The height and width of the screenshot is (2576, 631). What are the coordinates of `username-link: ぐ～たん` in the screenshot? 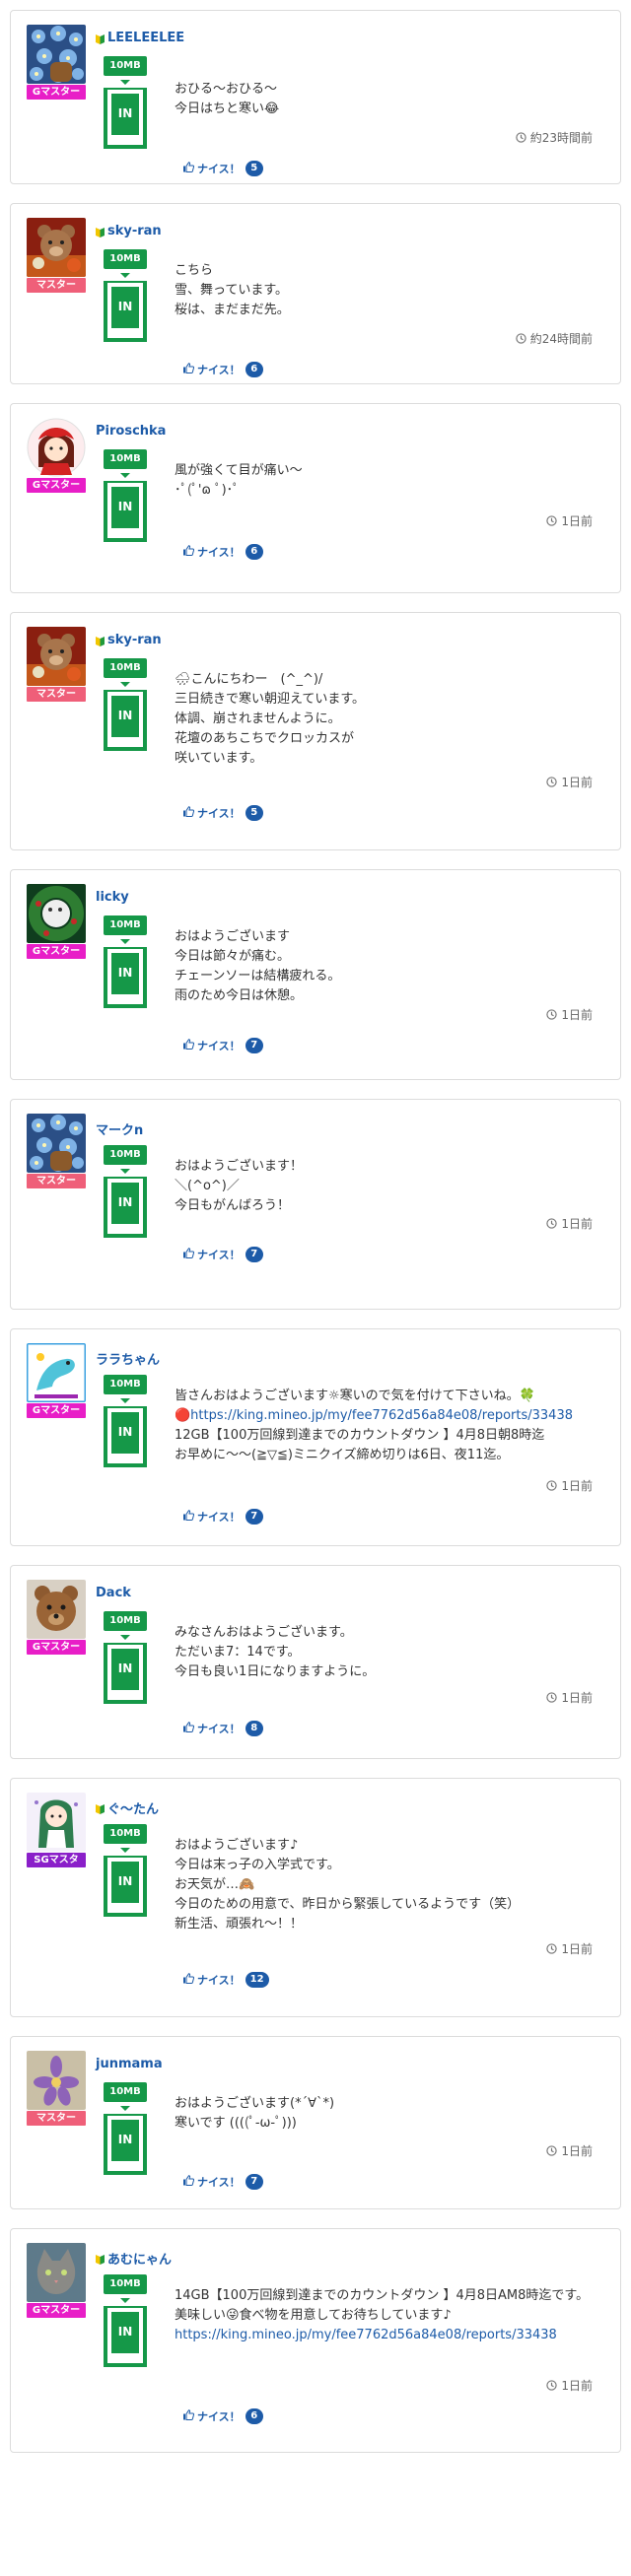 It's located at (127, 1808).